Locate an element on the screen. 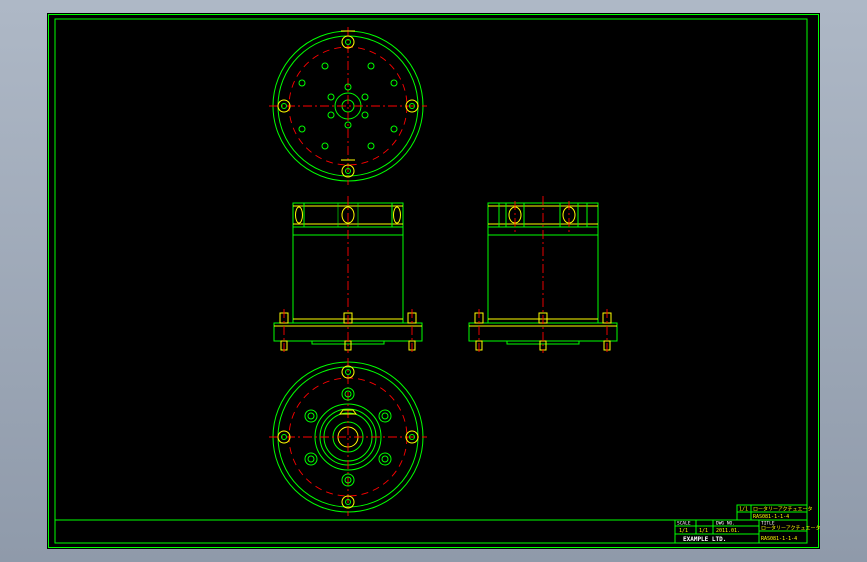 This screenshot has height=562, width=867. scale-value: 1/1 is located at coordinates (683, 531).